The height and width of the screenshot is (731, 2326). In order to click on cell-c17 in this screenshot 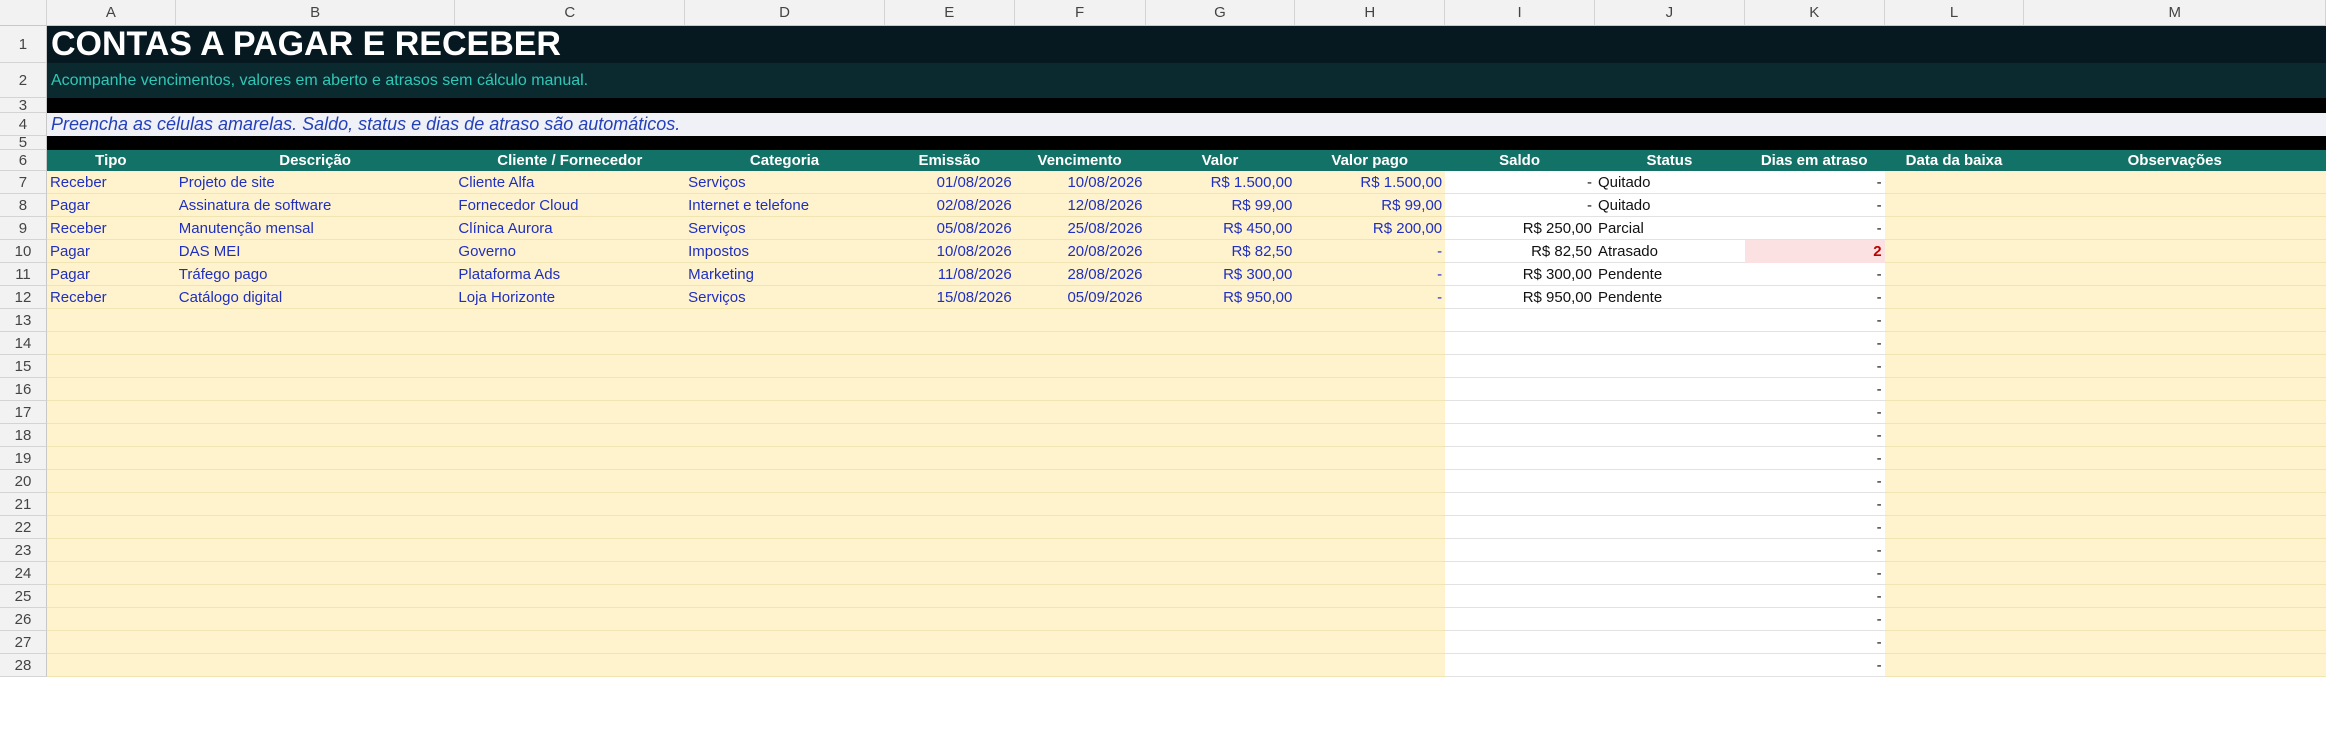, I will do `click(570, 412)`.